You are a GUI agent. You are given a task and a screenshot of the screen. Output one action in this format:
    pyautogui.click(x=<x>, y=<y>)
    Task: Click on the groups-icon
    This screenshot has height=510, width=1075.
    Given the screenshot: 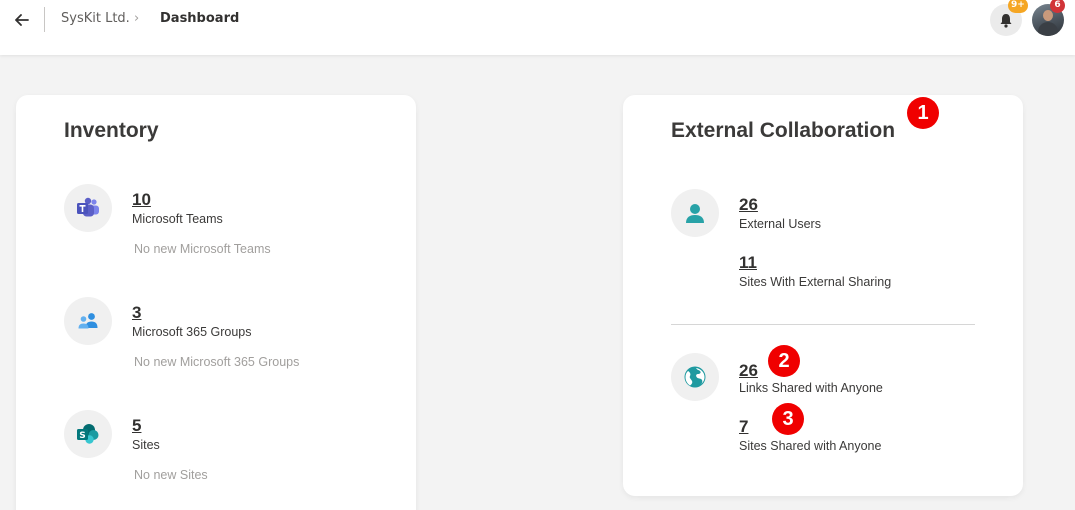 What is the action you would take?
    pyautogui.click(x=88, y=321)
    